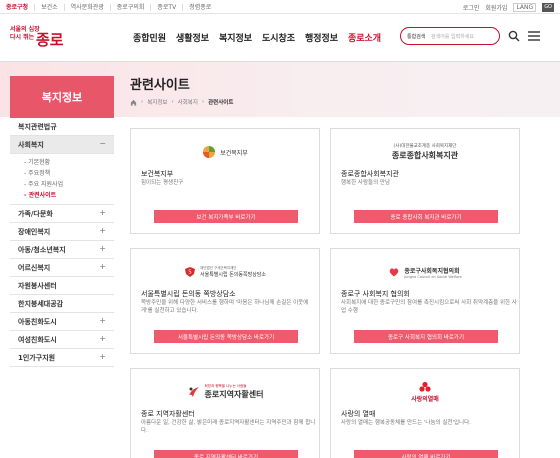 This screenshot has height=458, width=560. What do you see at coordinates (233, 275) in the screenshot?
I see `card-logo-text: 서울특별시립 돈의동쪽방상담소` at bounding box center [233, 275].